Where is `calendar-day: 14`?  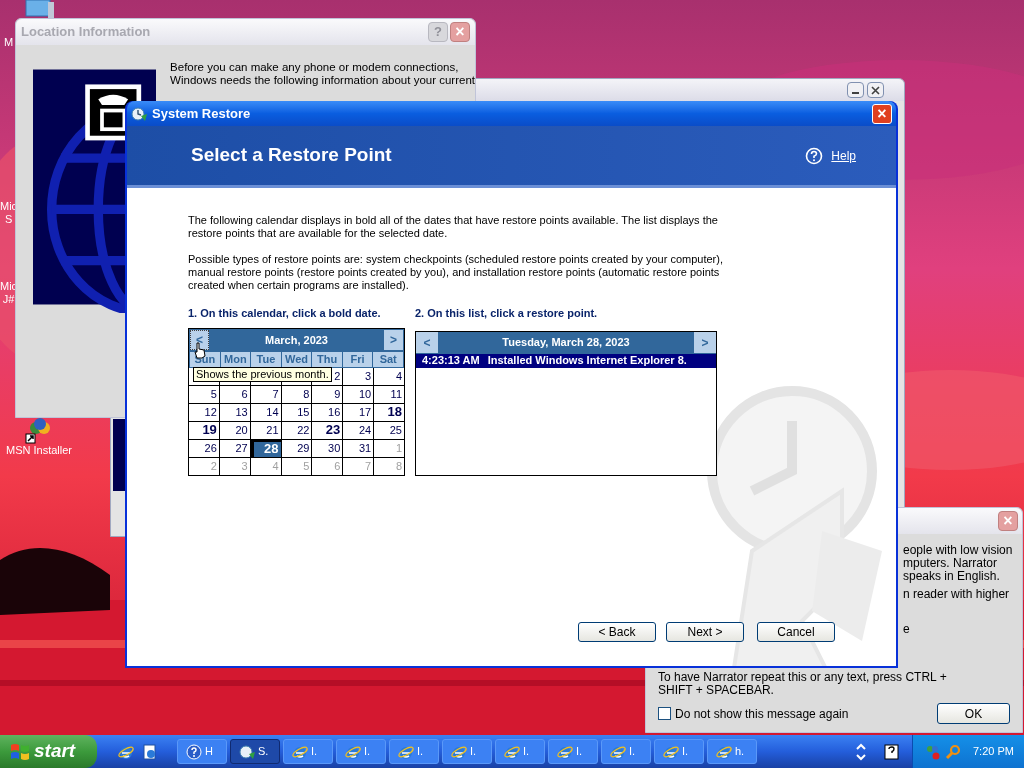 calendar-day: 14 is located at coordinates (265, 412).